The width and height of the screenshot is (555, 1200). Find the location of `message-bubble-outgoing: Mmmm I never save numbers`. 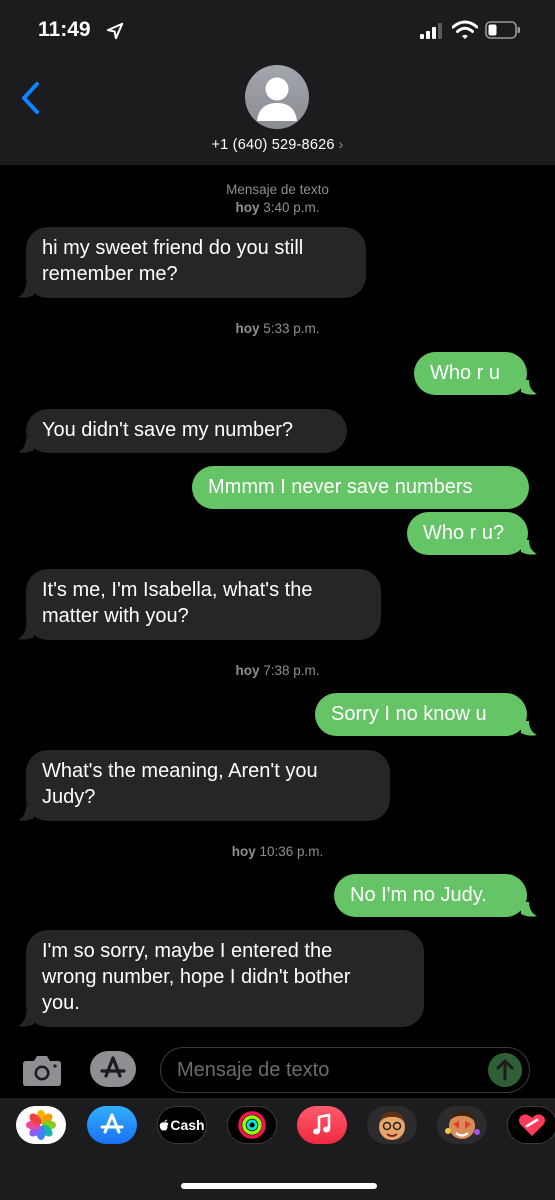

message-bubble-outgoing: Mmmm I never save numbers is located at coordinates (360, 487).